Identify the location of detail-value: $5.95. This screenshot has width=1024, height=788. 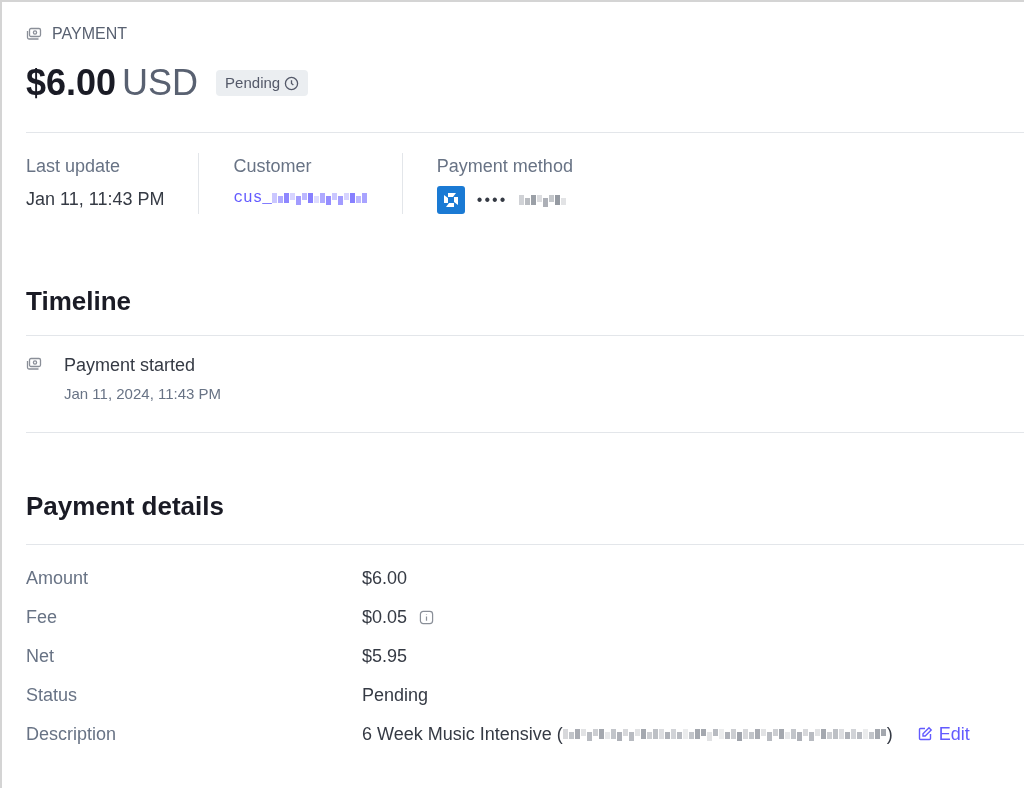
(385, 656).